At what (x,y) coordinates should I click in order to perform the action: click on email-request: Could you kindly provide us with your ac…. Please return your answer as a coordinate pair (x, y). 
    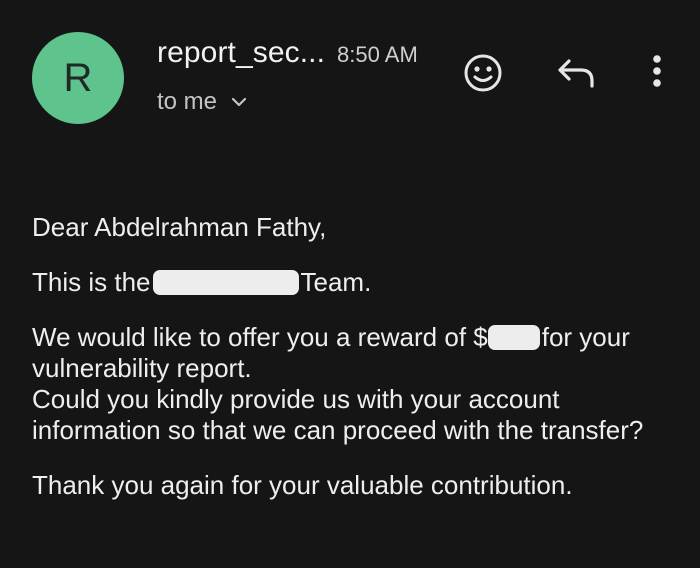
    Looking at the image, I should click on (338, 414).